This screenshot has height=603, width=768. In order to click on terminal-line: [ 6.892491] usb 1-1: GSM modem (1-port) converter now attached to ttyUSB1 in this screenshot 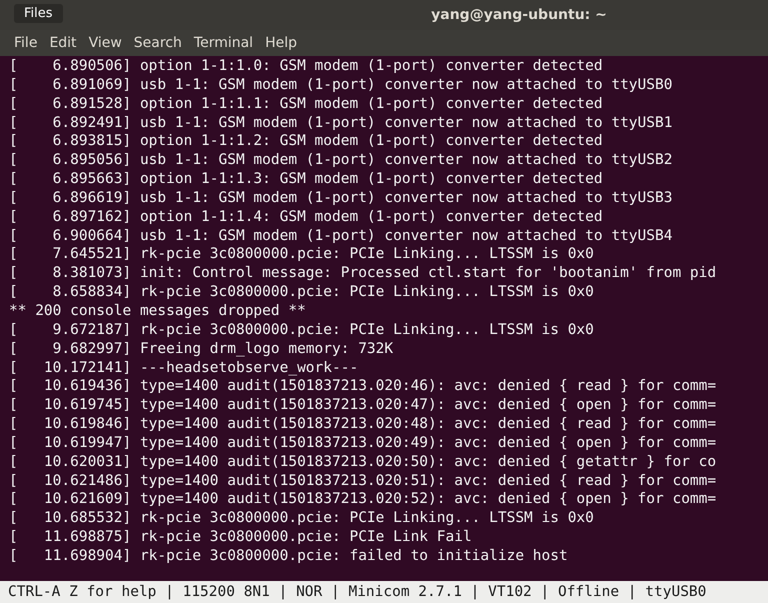, I will do `click(341, 123)`.